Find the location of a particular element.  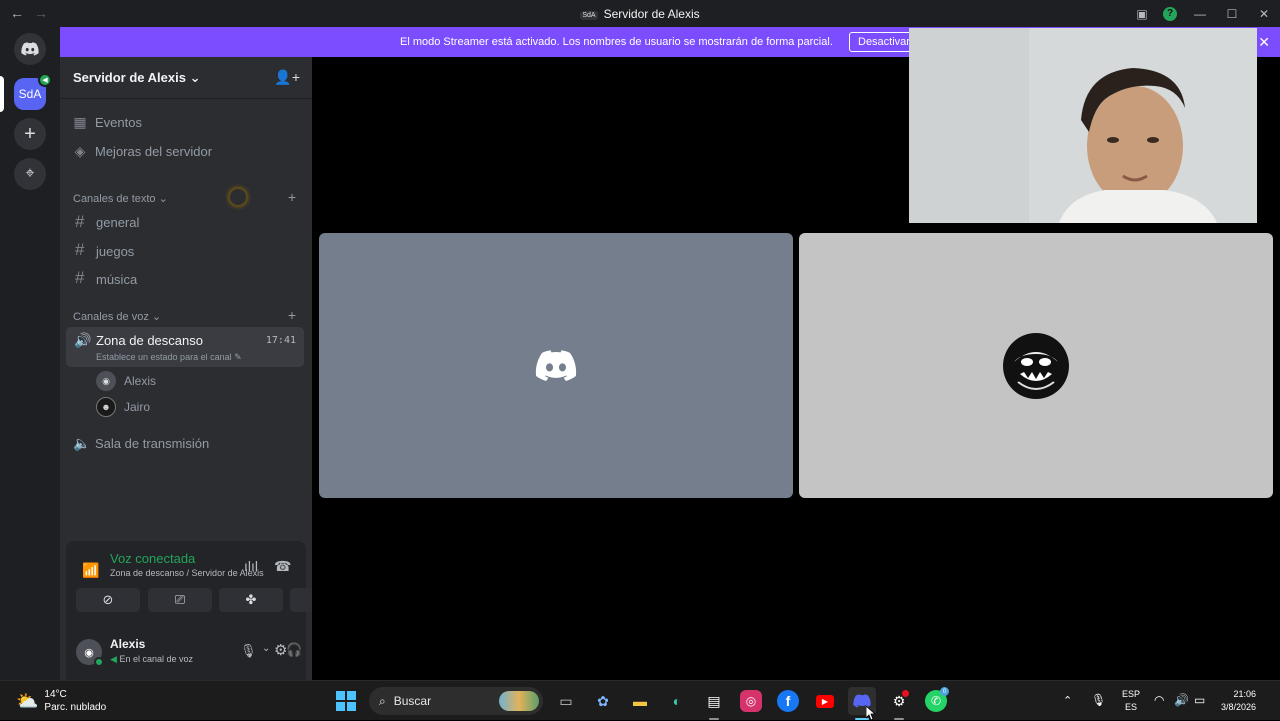

window-title: SdA Servidor de Alexis is located at coordinates (640, 14).